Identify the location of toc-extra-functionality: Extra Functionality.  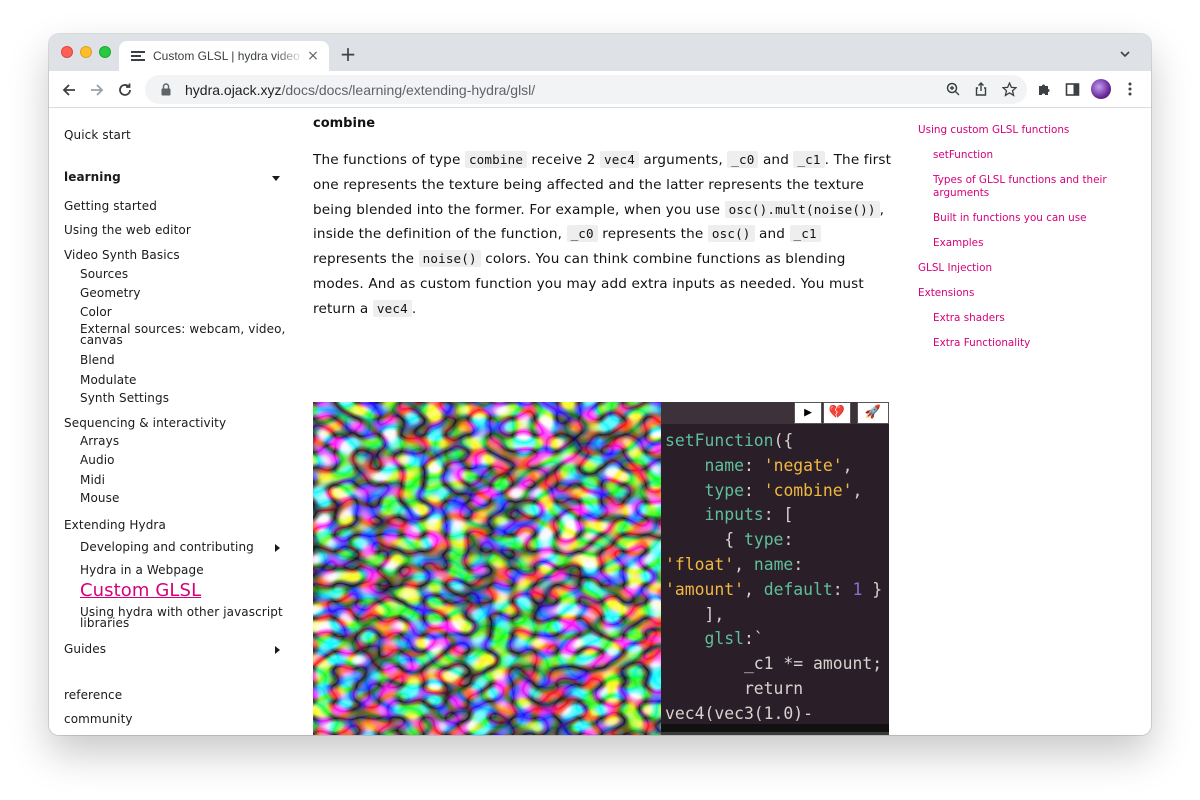
(981, 343).